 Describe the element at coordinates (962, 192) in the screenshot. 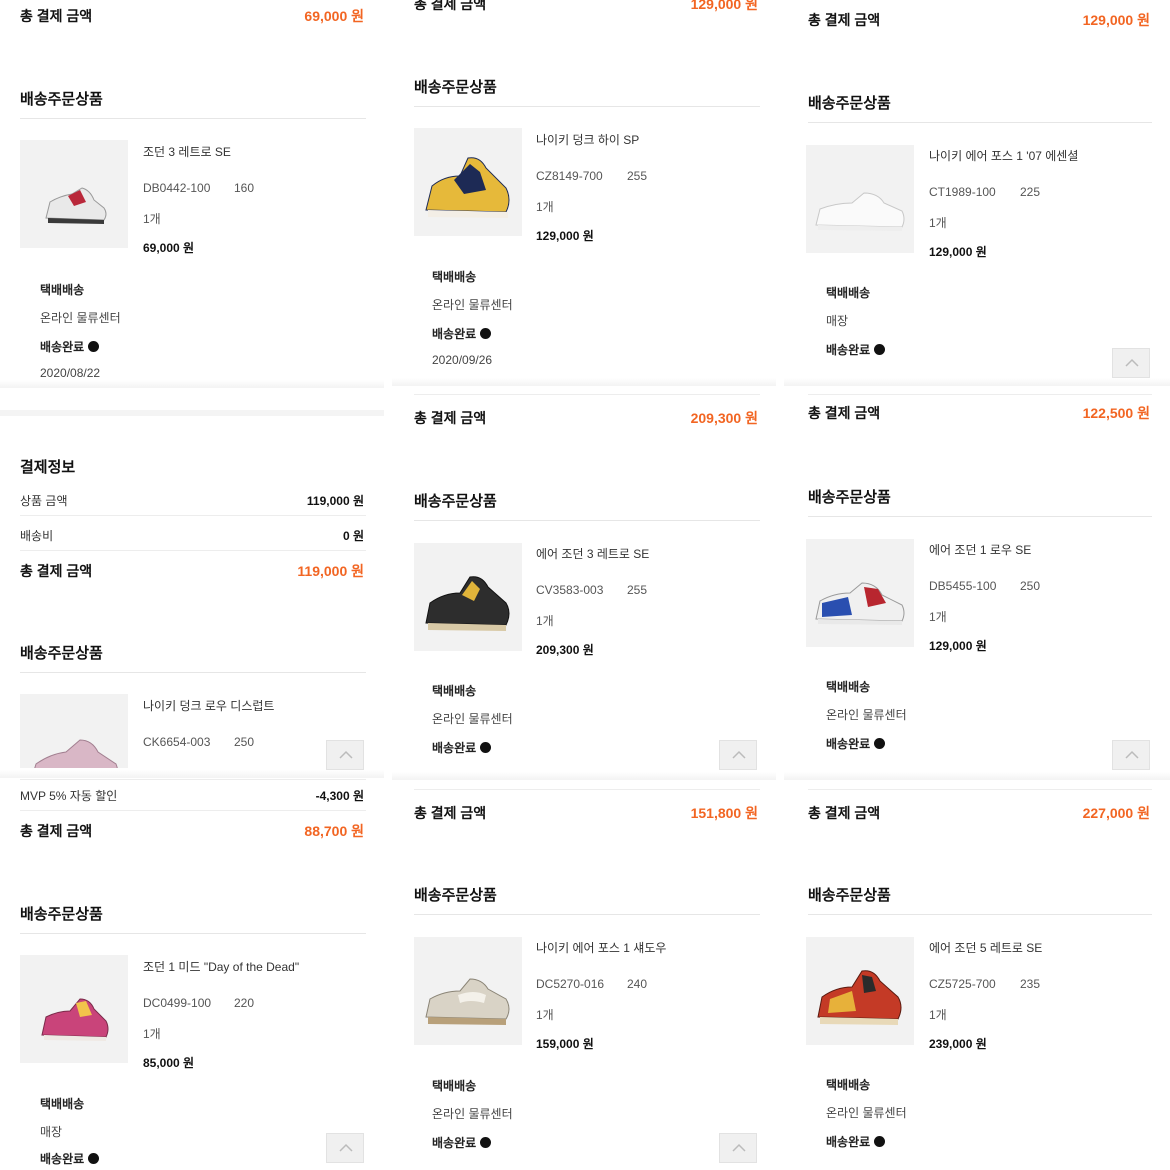

I see `product-code: CT1989-100` at that location.